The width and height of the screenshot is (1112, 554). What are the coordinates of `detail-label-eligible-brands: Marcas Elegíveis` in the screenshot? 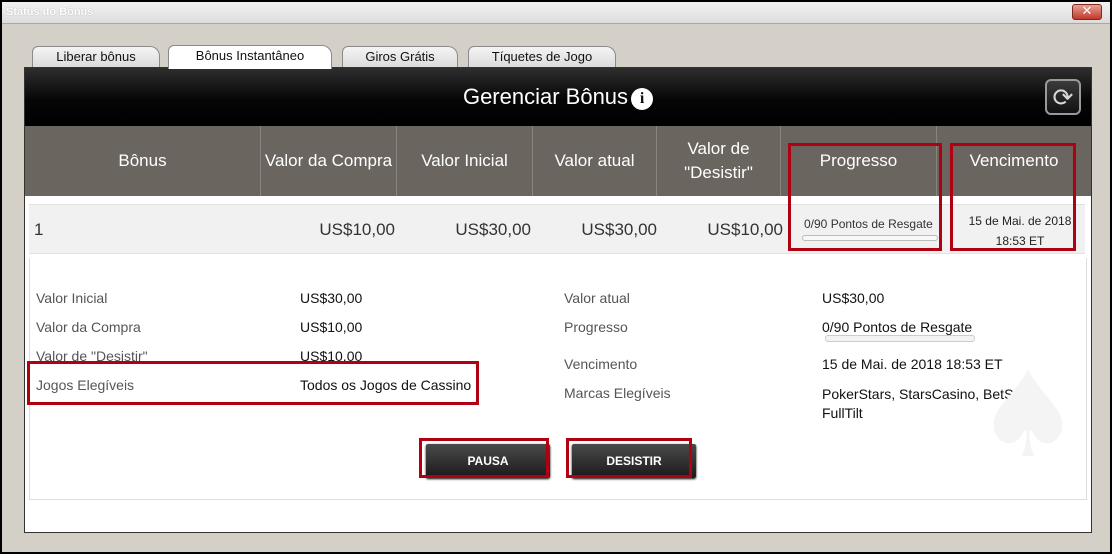 It's located at (617, 393).